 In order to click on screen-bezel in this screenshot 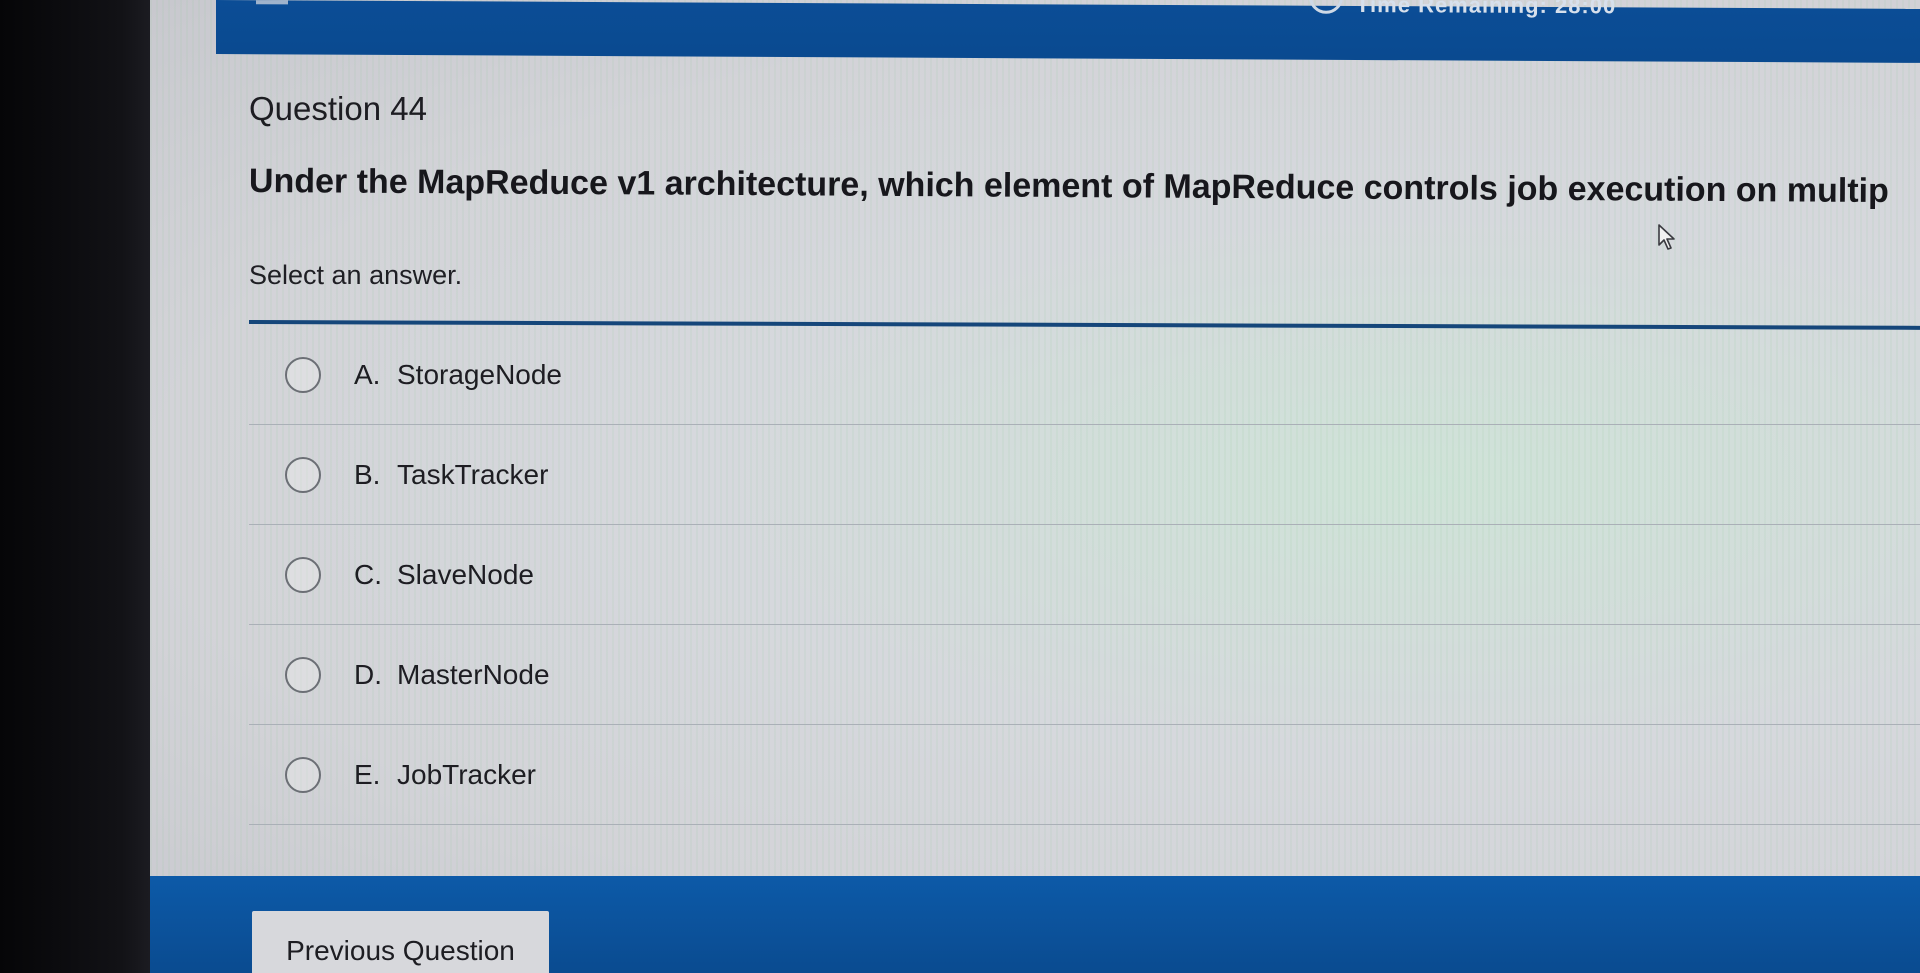, I will do `click(76, 486)`.